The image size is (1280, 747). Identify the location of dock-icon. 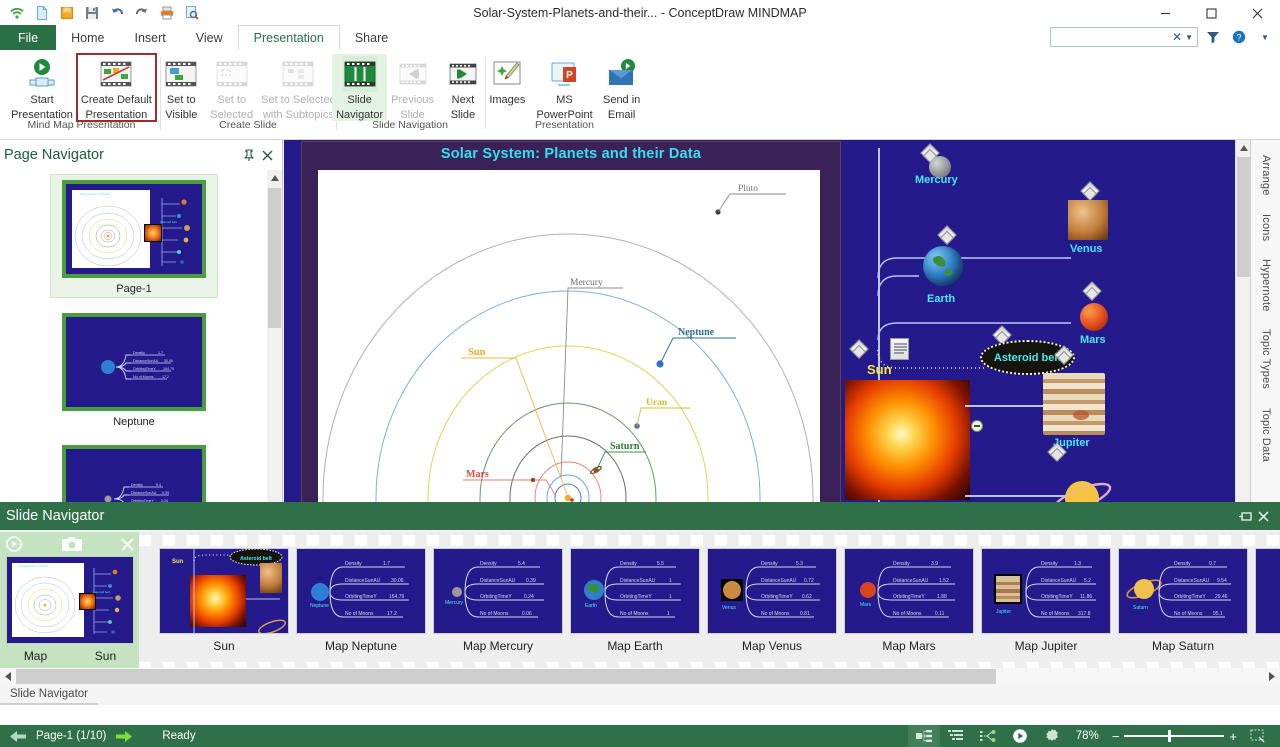
(1245, 516).